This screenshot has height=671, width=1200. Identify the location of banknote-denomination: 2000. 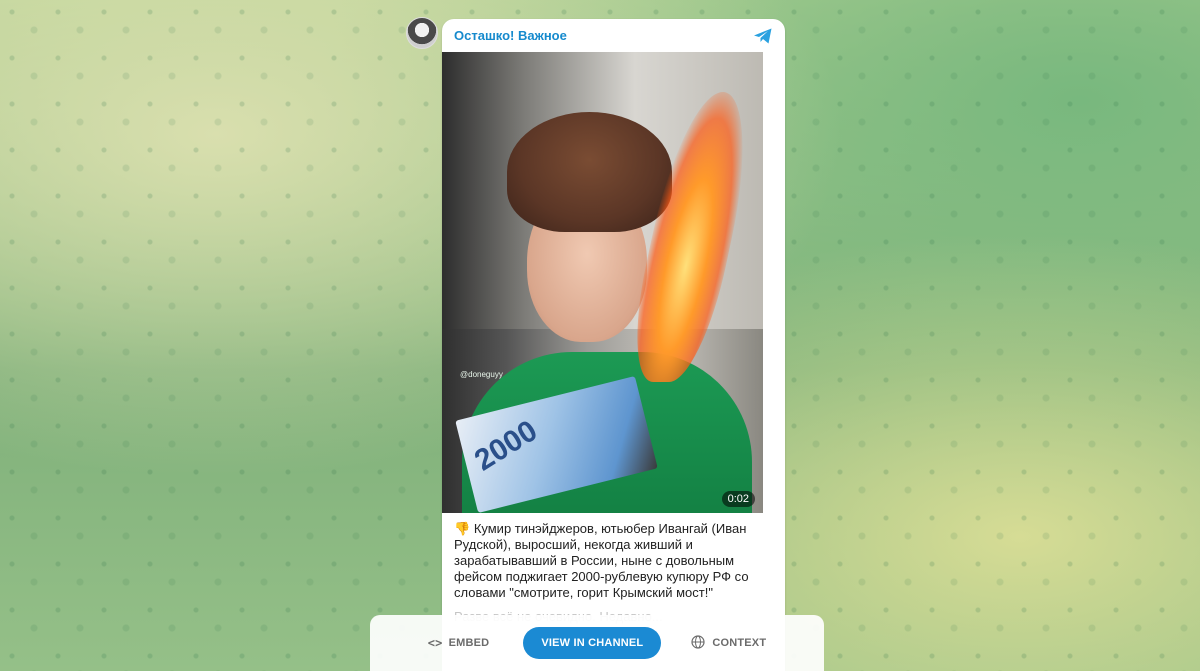
(506, 446).